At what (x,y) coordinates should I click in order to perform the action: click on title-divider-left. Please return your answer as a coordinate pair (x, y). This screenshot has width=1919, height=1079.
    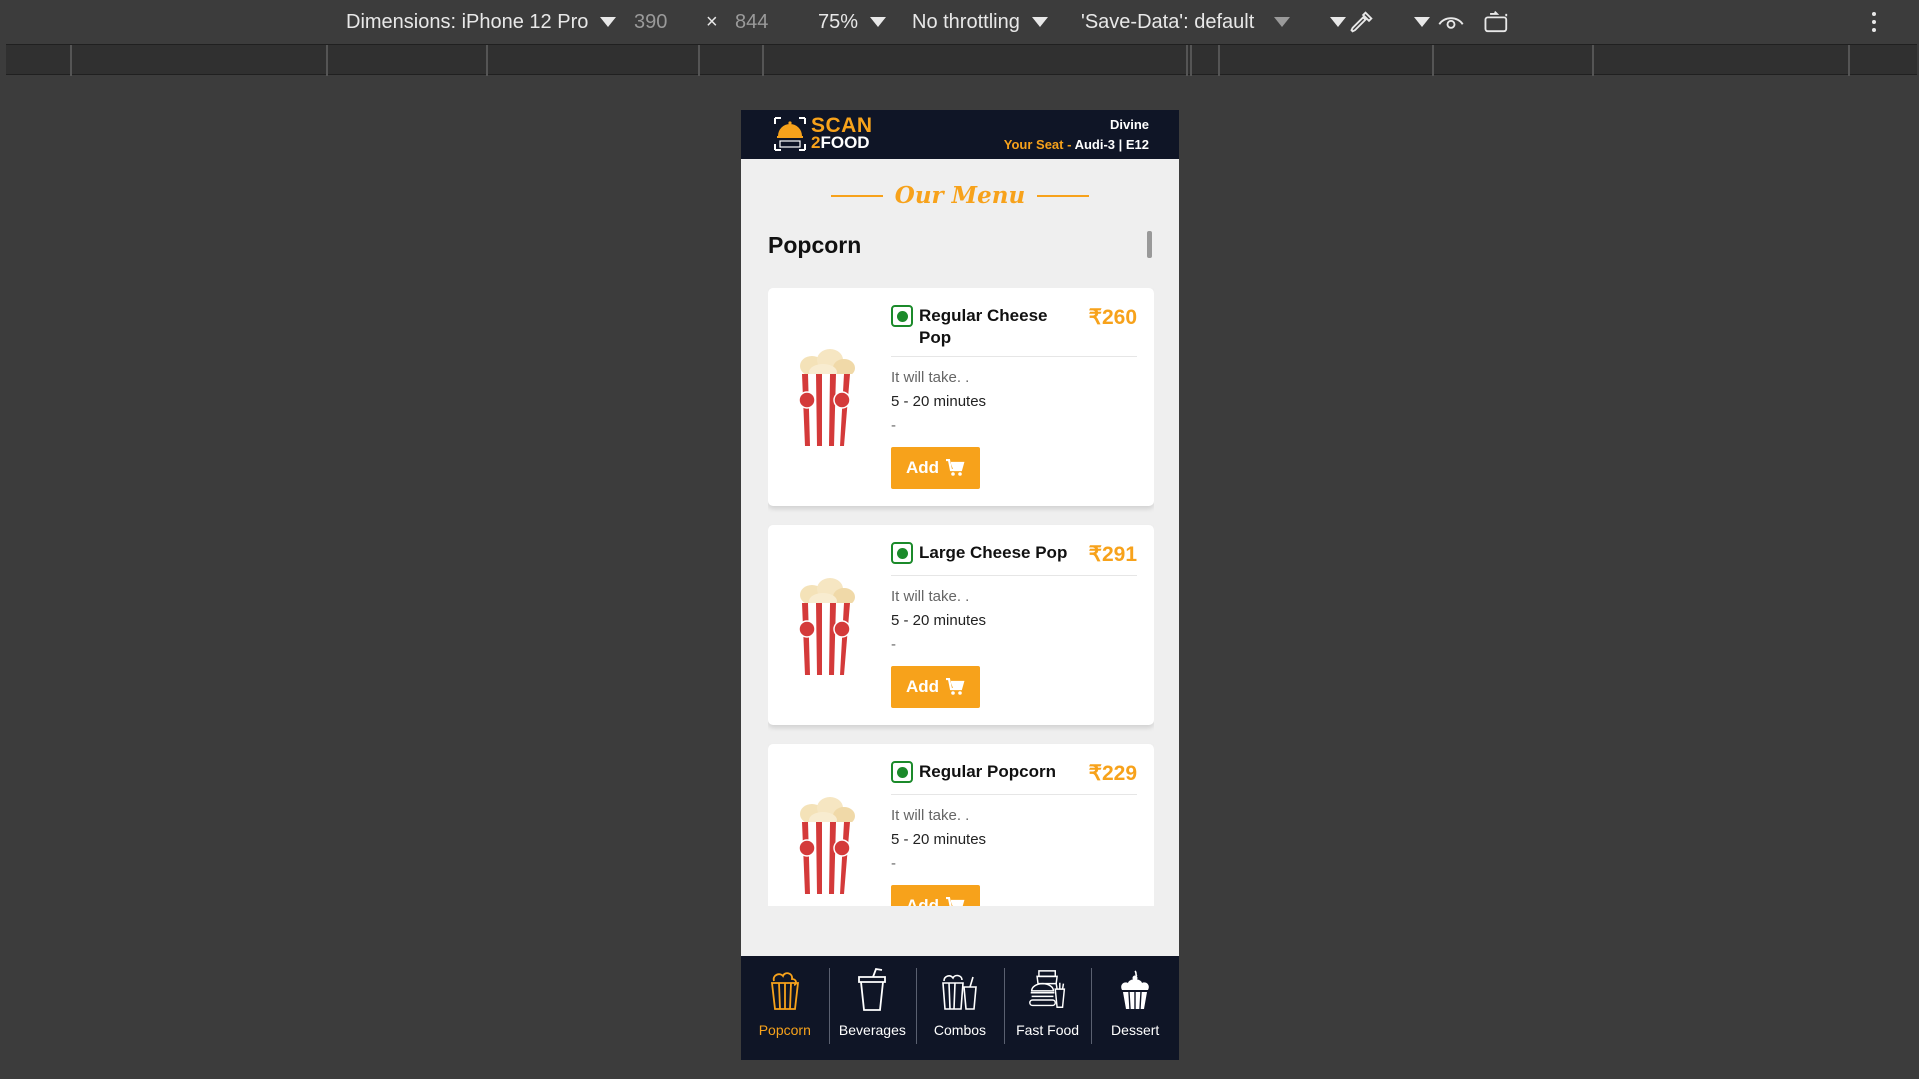
    Looking at the image, I should click on (856, 195).